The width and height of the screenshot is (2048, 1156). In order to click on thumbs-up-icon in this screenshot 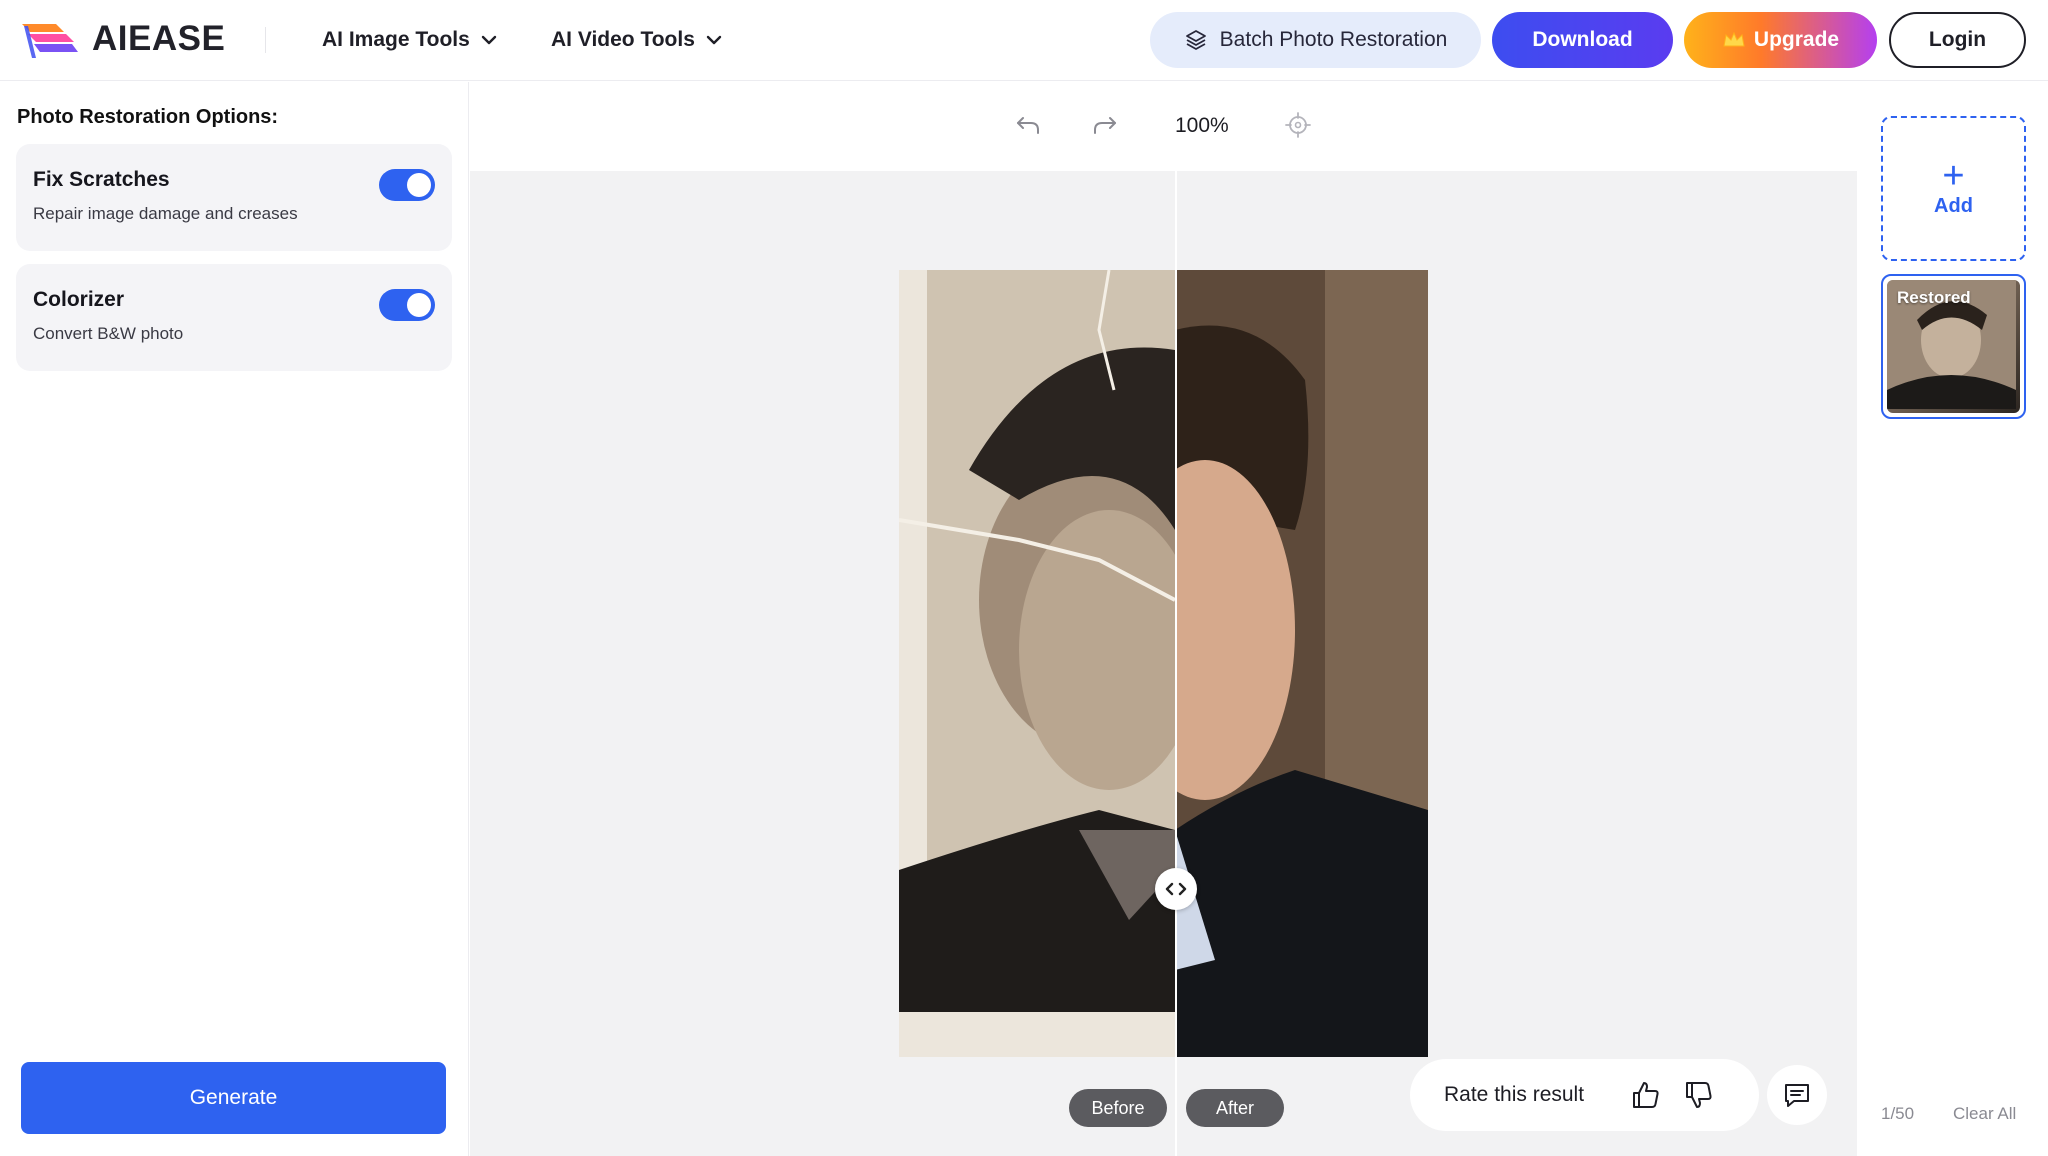, I will do `click(1646, 1095)`.